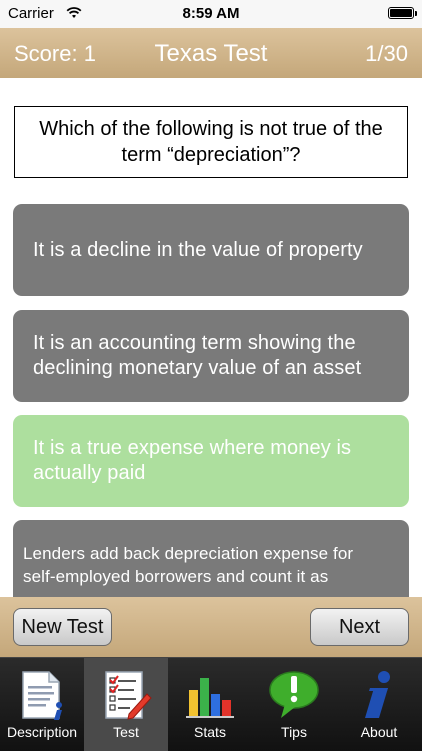 The height and width of the screenshot is (751, 422). Describe the element at coordinates (62, 627) in the screenshot. I see `new-test-button: New Test` at that location.